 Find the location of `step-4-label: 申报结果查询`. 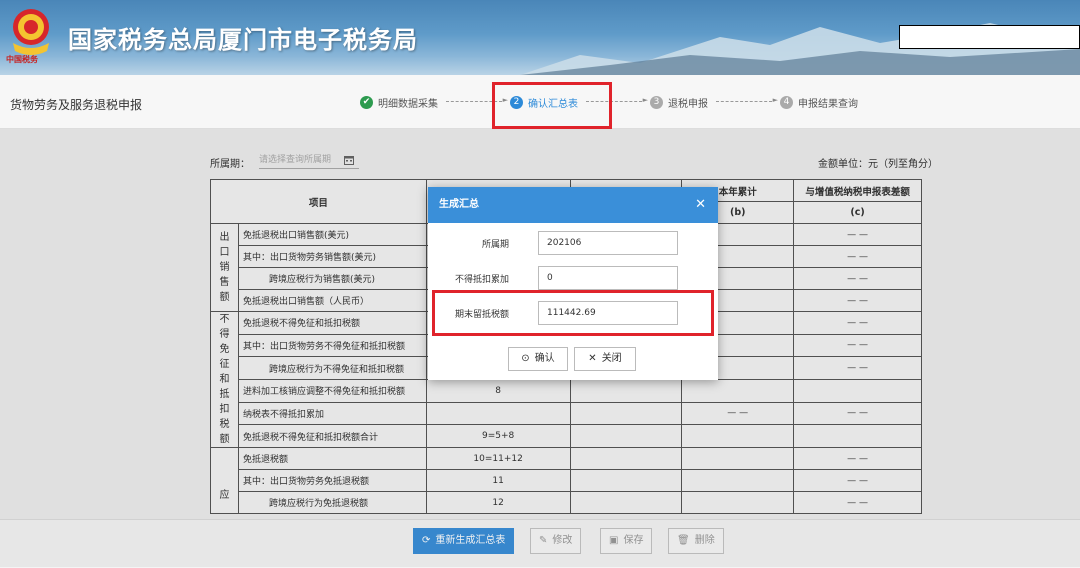

step-4-label: 申报结果查询 is located at coordinates (828, 104).